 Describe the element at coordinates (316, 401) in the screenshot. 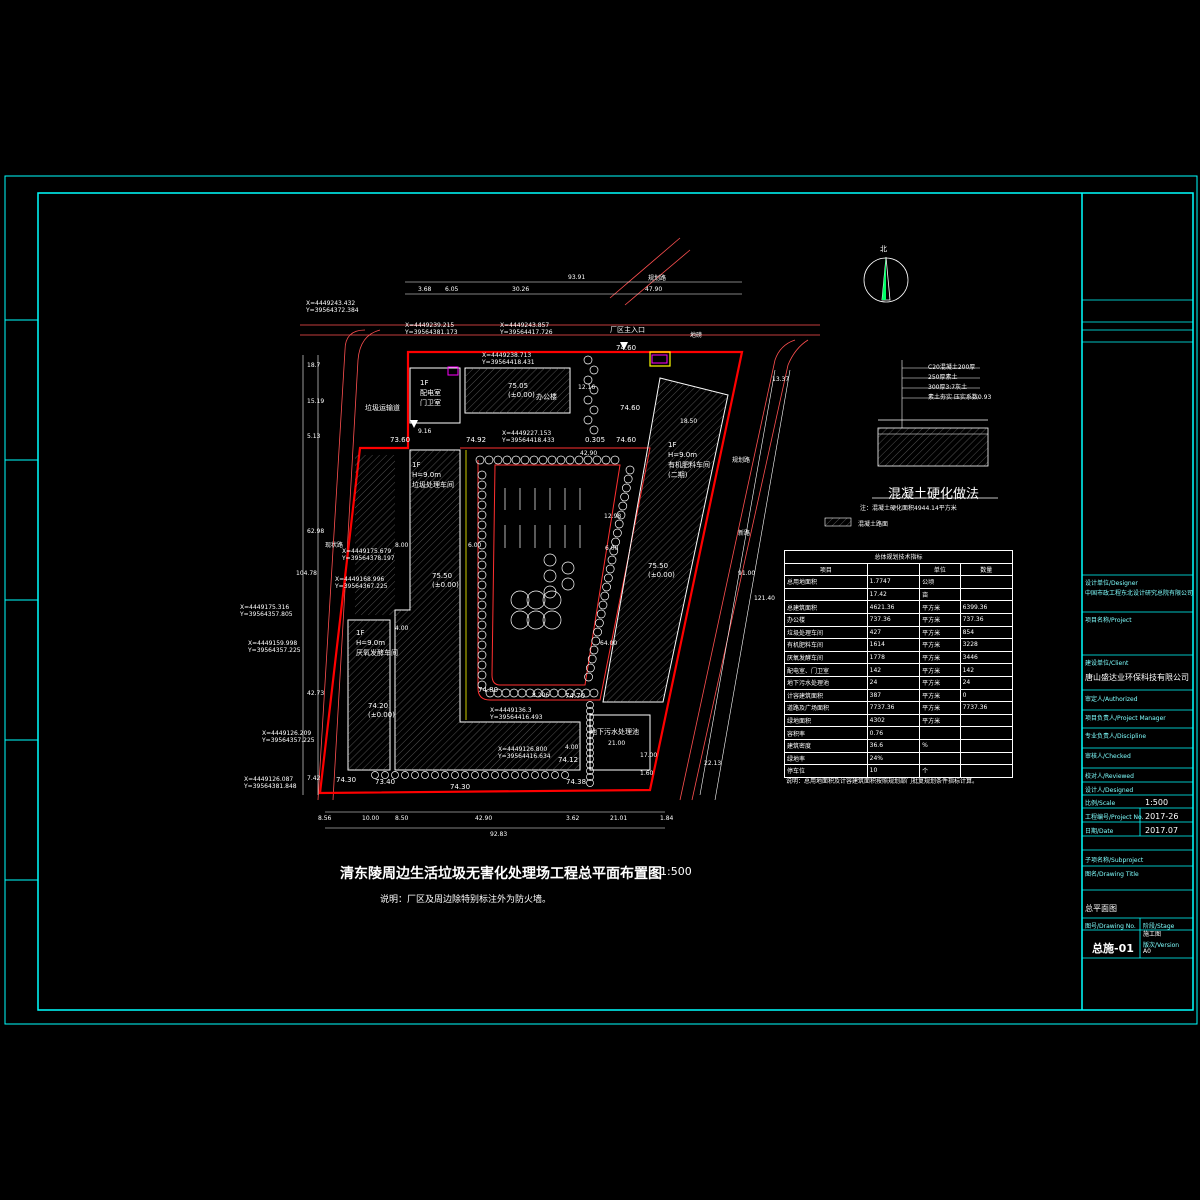

I see `dim-left: 15.19` at that location.